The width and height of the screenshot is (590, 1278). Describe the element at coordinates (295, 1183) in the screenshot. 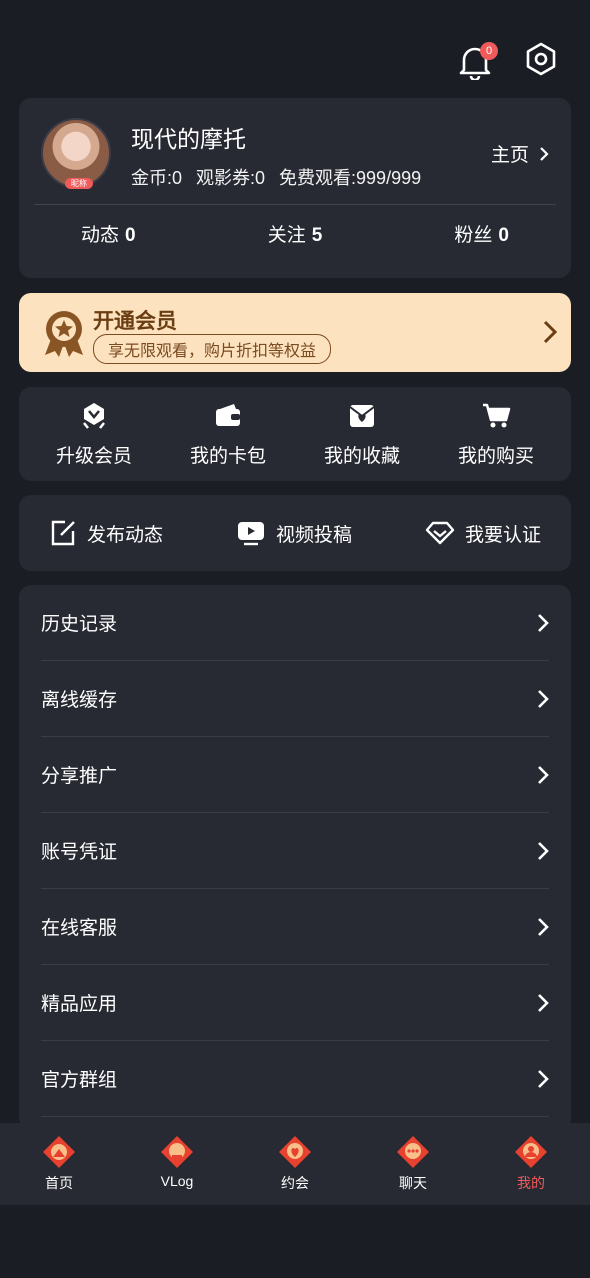

I see `tab-label: 约会` at that location.